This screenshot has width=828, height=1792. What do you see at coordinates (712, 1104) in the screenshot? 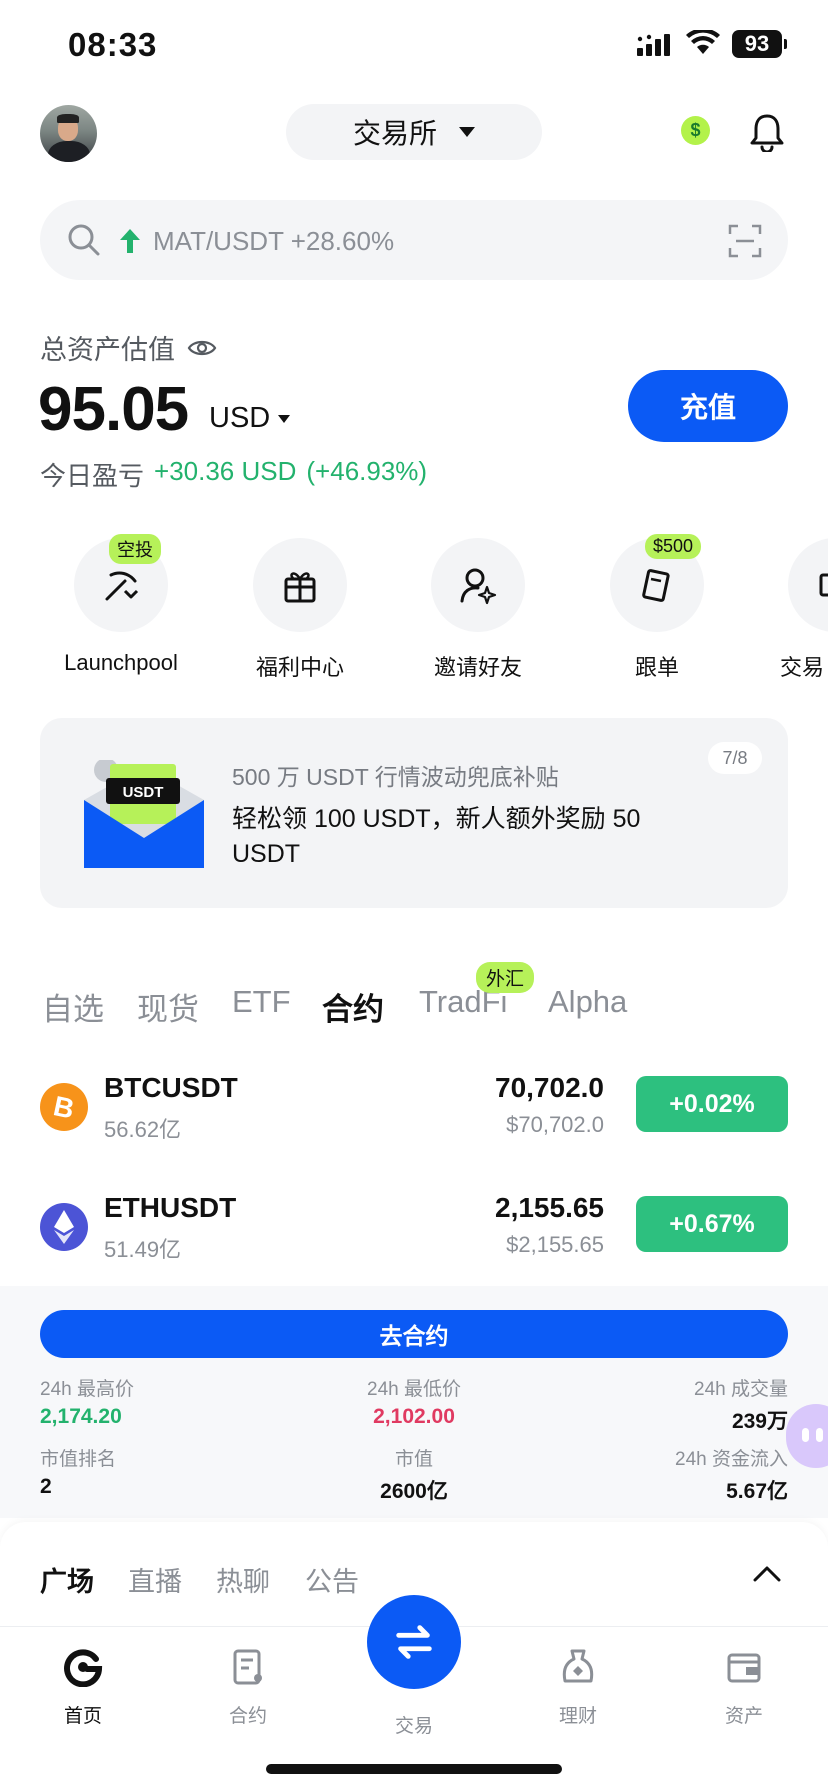
I see `market-change-badge: +0.02%` at bounding box center [712, 1104].